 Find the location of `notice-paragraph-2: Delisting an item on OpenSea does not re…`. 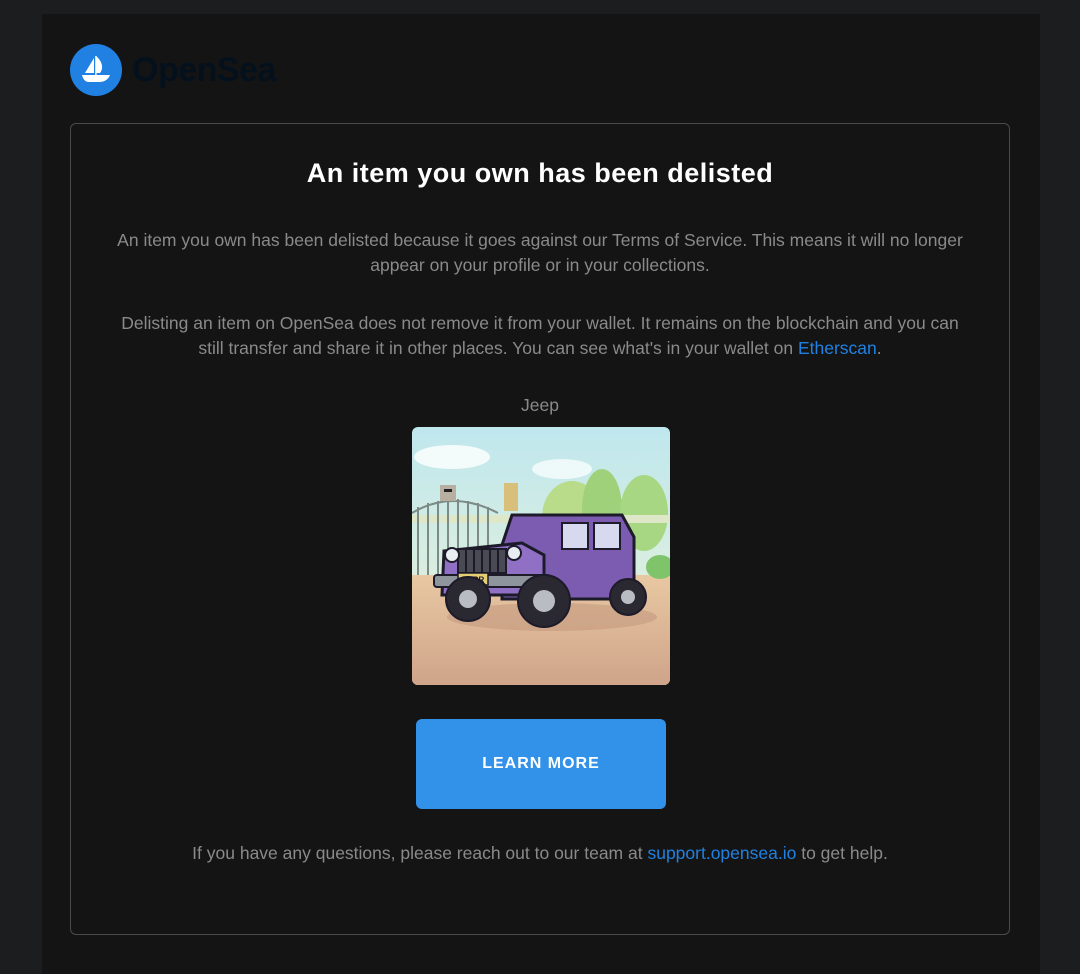

notice-paragraph-2: Delisting an item on OpenSea does not re… is located at coordinates (540, 336).